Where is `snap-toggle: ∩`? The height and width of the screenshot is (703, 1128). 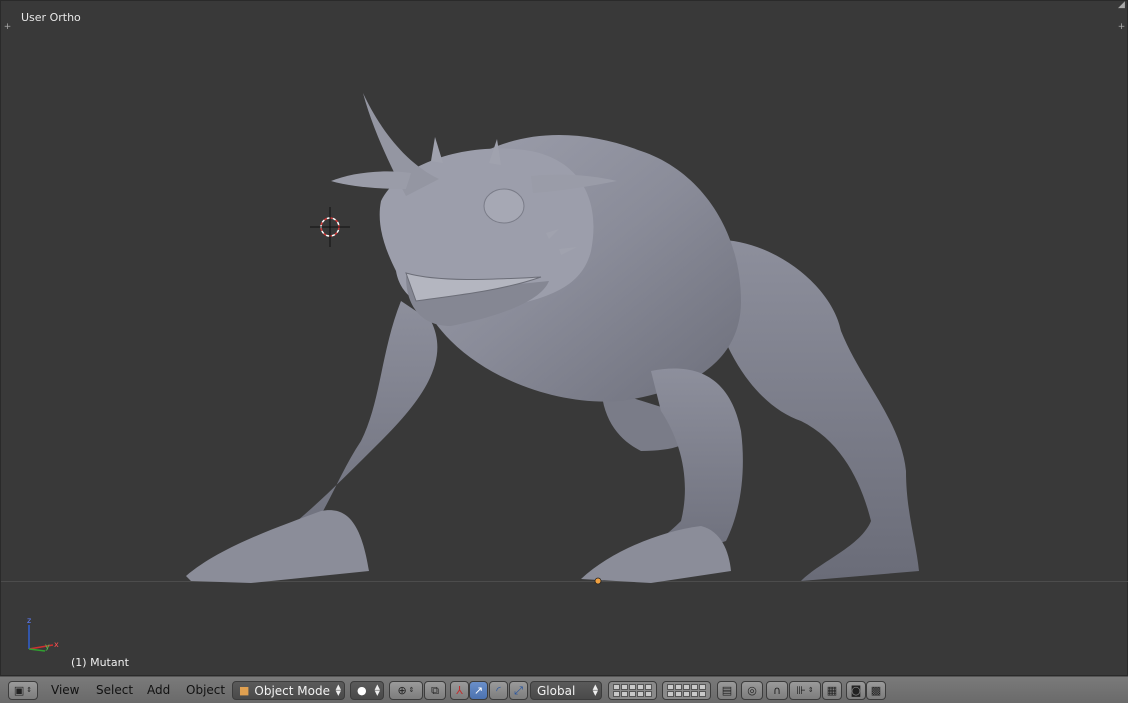 snap-toggle: ∩ is located at coordinates (777, 690).